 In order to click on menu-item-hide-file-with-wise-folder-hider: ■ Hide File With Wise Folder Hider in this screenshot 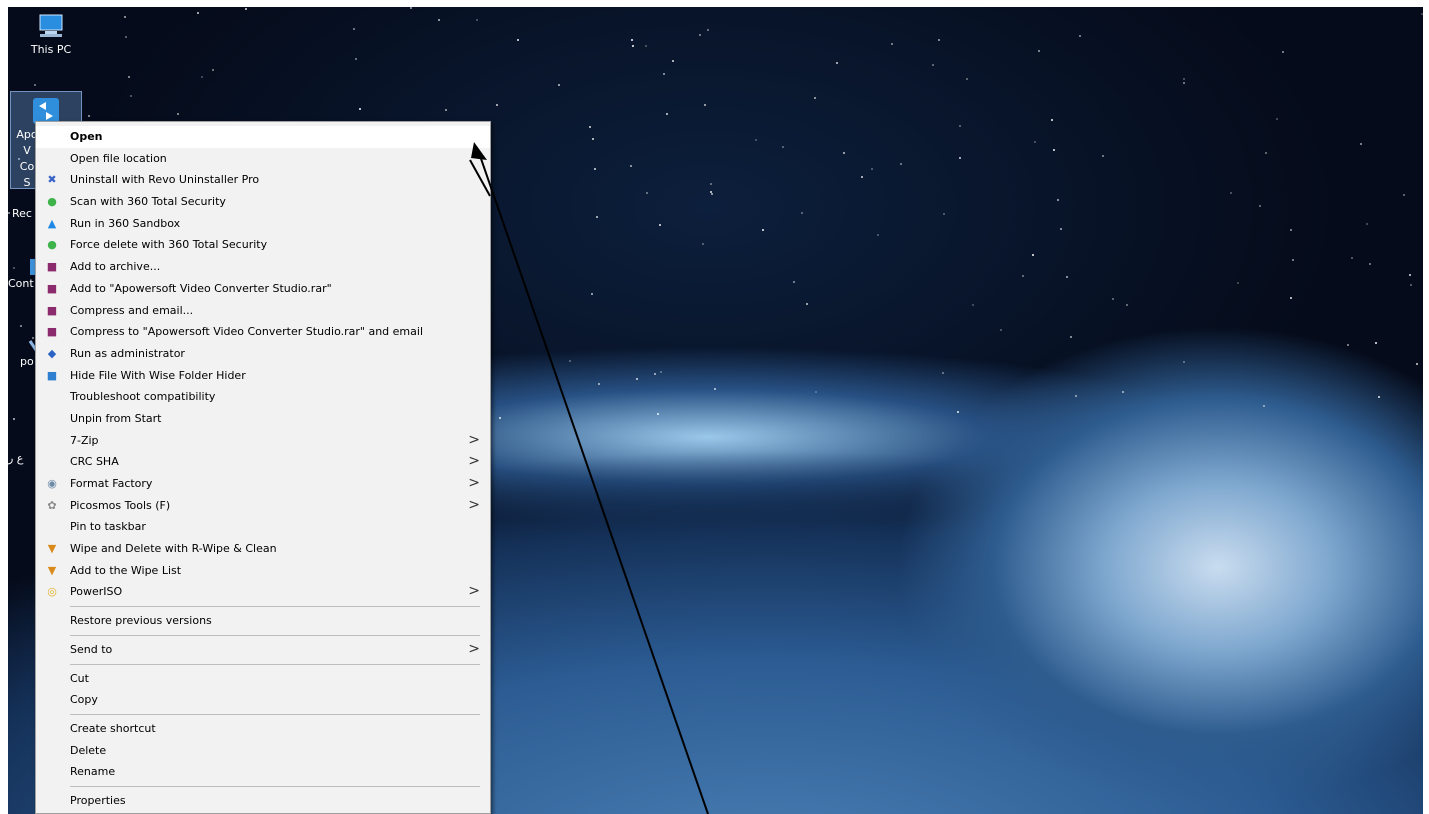, I will do `click(263, 376)`.